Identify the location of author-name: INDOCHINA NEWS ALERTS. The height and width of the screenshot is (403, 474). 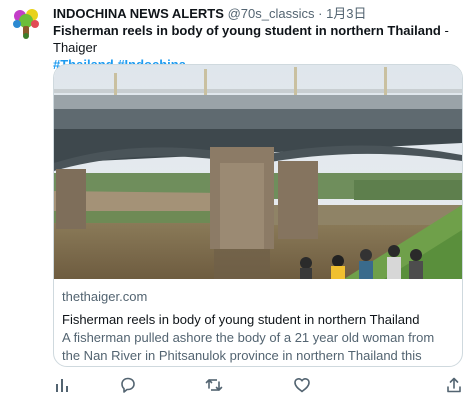
(138, 13).